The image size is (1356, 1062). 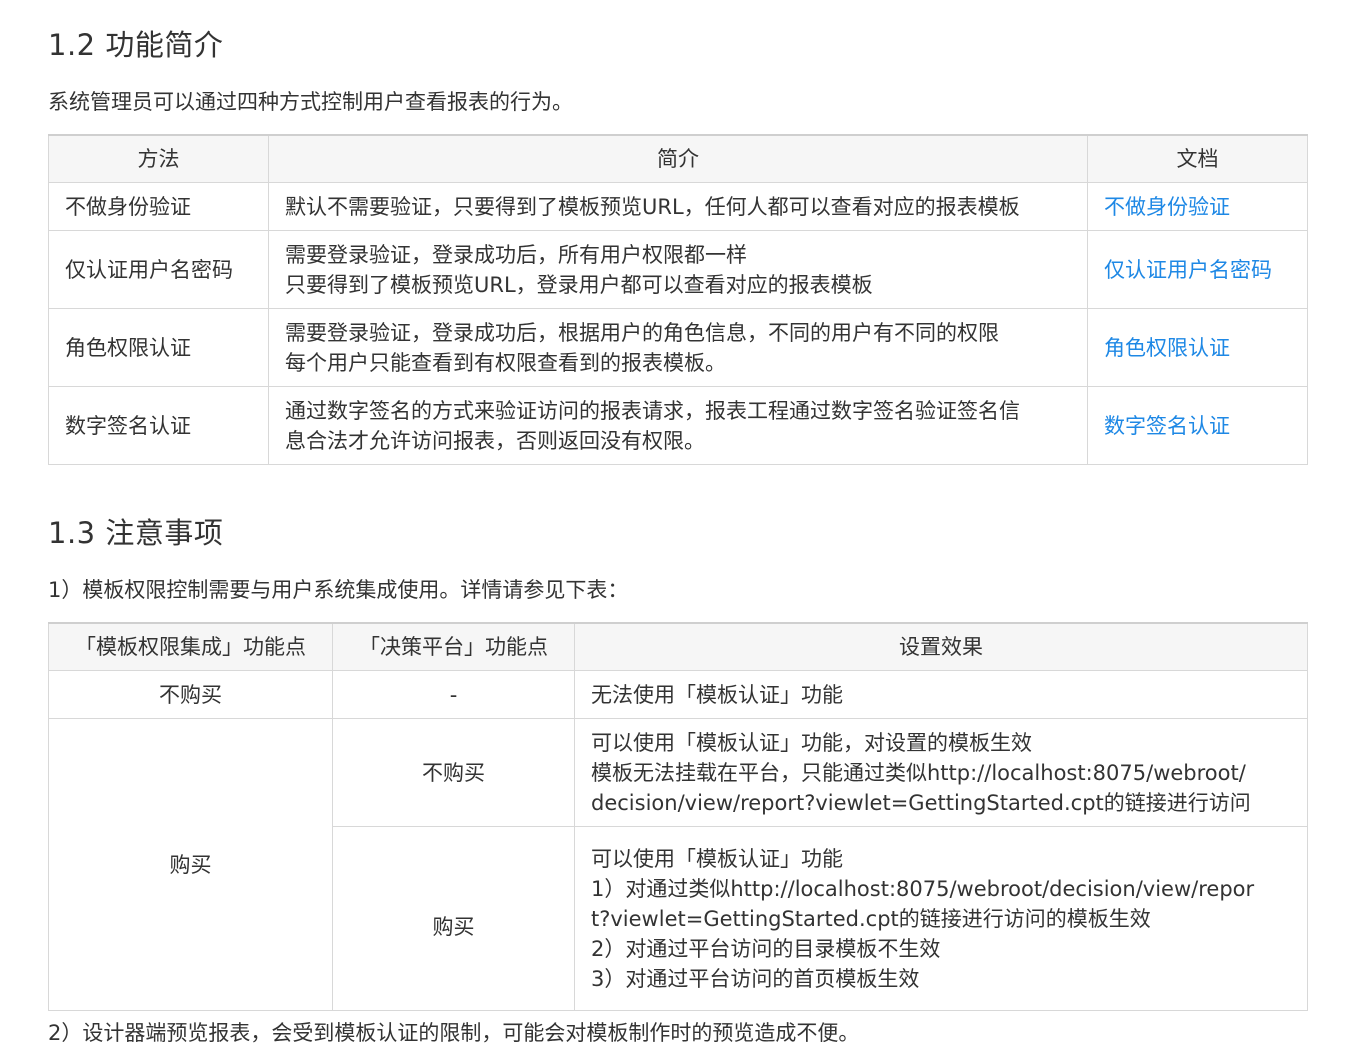 I want to click on doc-cell: 仅认证用户名密码, so click(x=1197, y=269).